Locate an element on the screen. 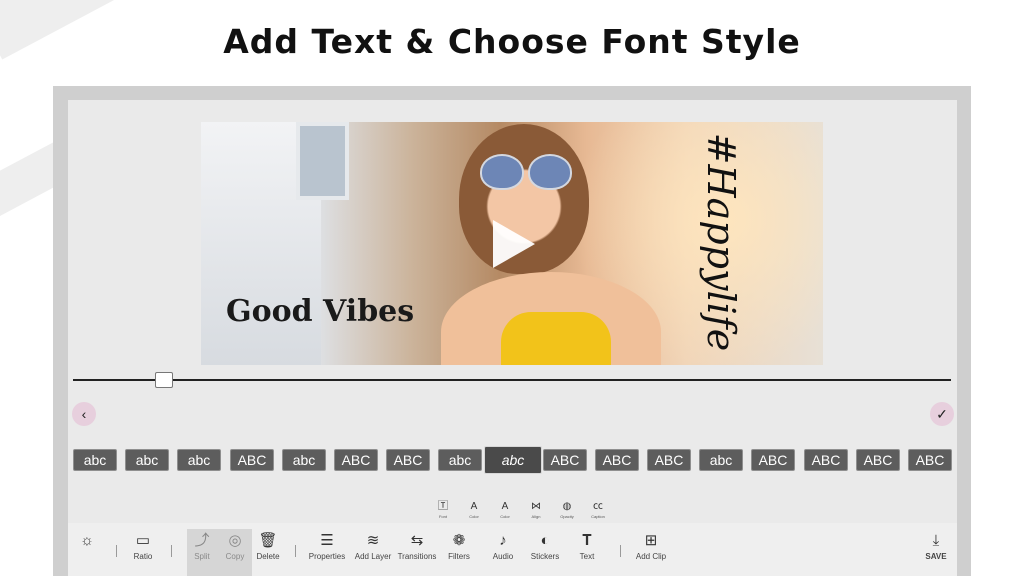  properties-label: Properties is located at coordinates (327, 556).